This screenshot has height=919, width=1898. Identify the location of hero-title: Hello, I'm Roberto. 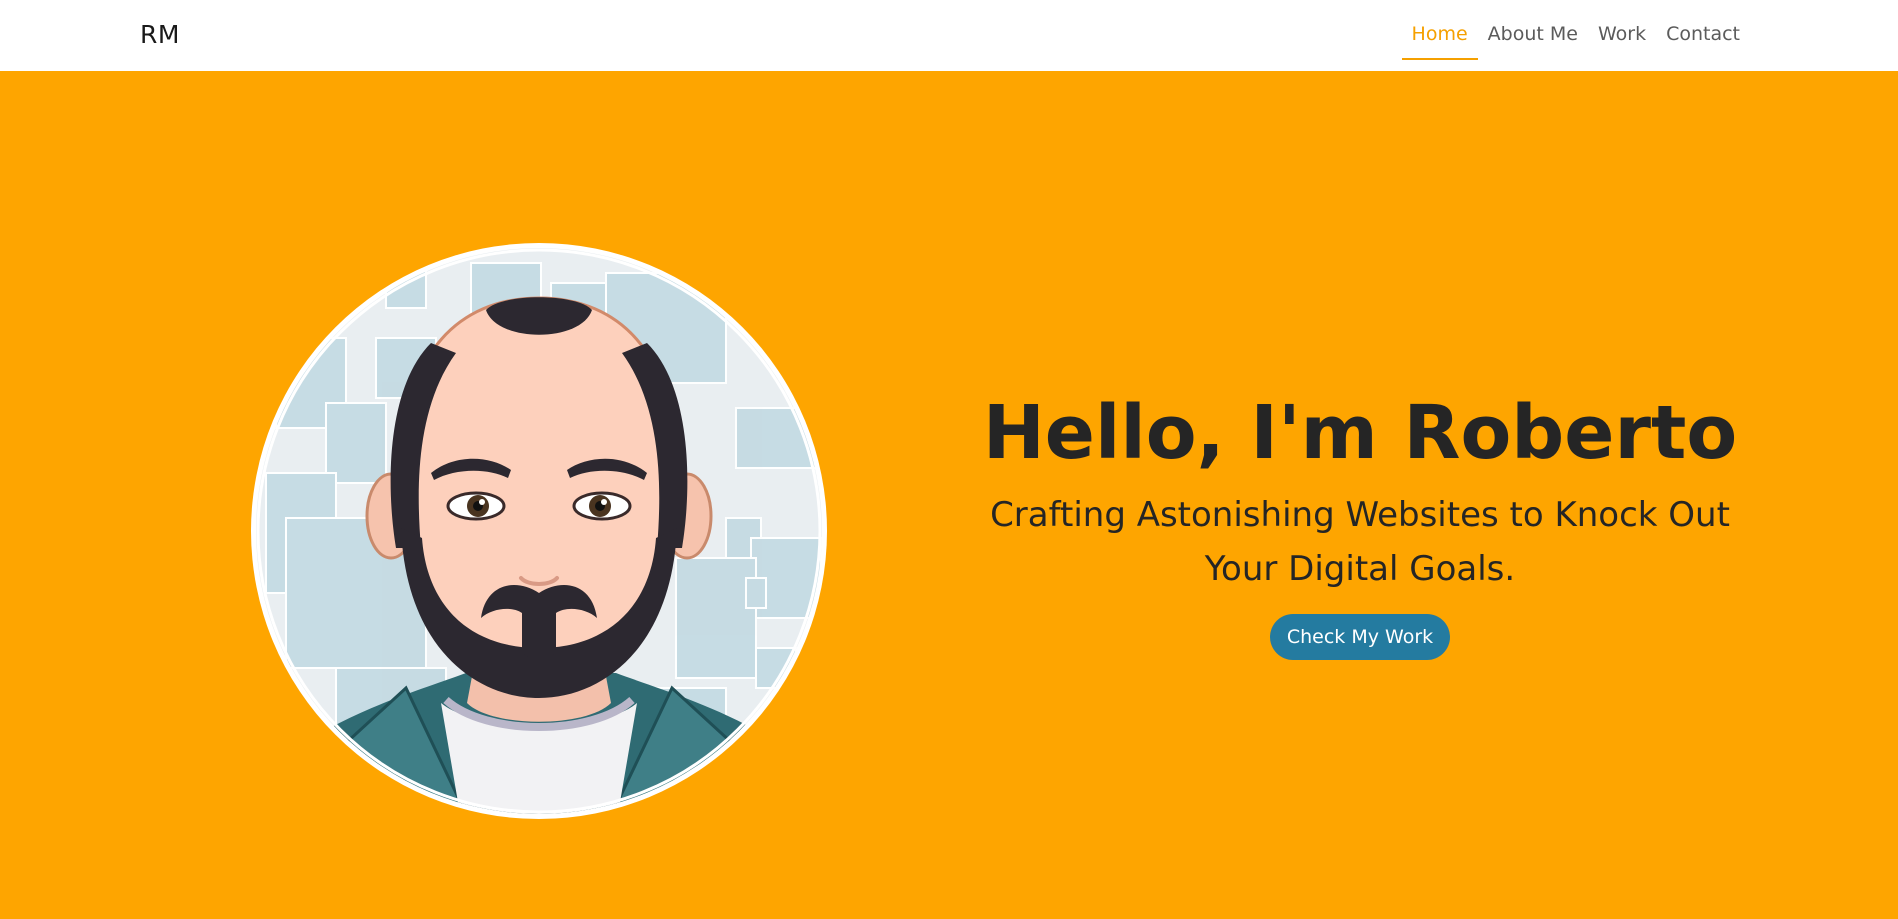
(1360, 433).